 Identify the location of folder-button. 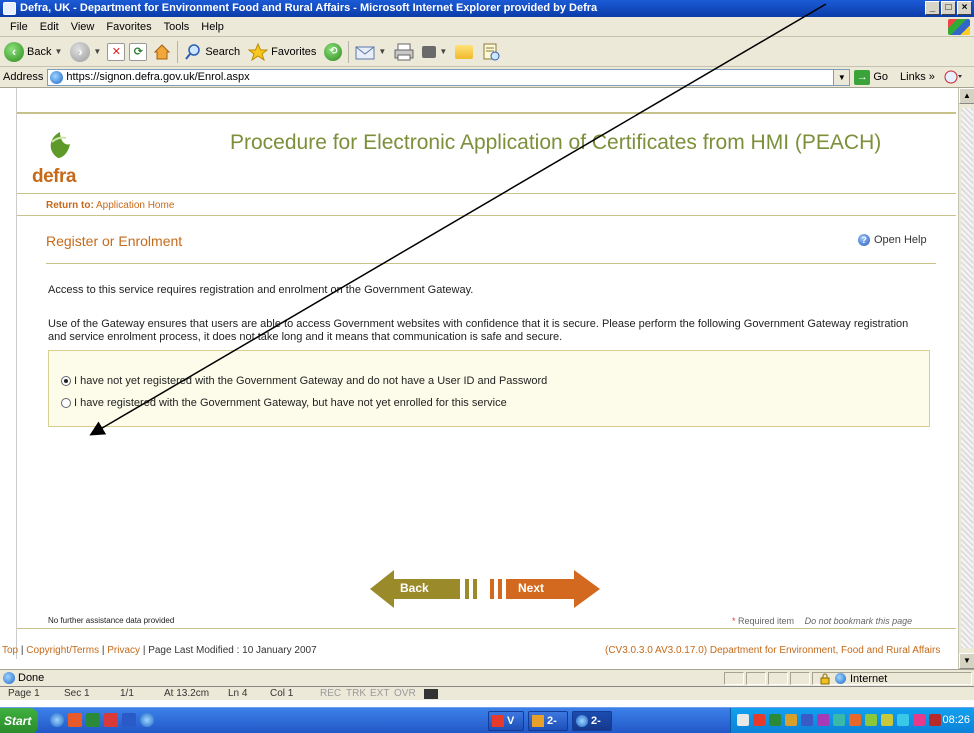
(464, 52).